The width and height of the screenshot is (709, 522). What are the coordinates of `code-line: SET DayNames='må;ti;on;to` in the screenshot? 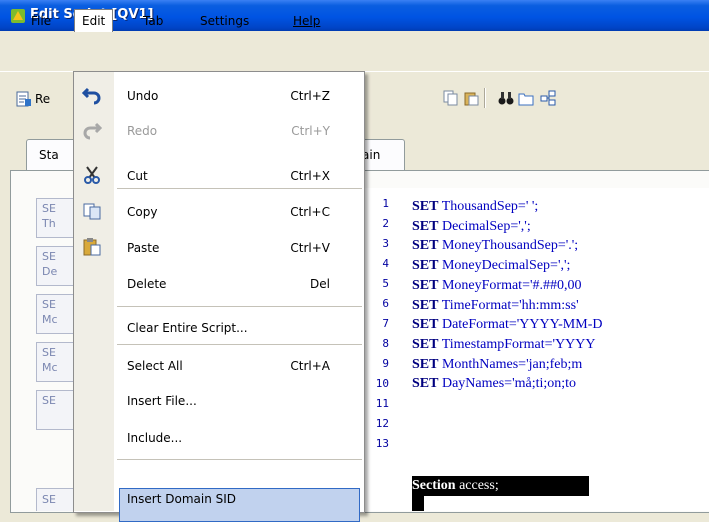 It's located at (494, 383).